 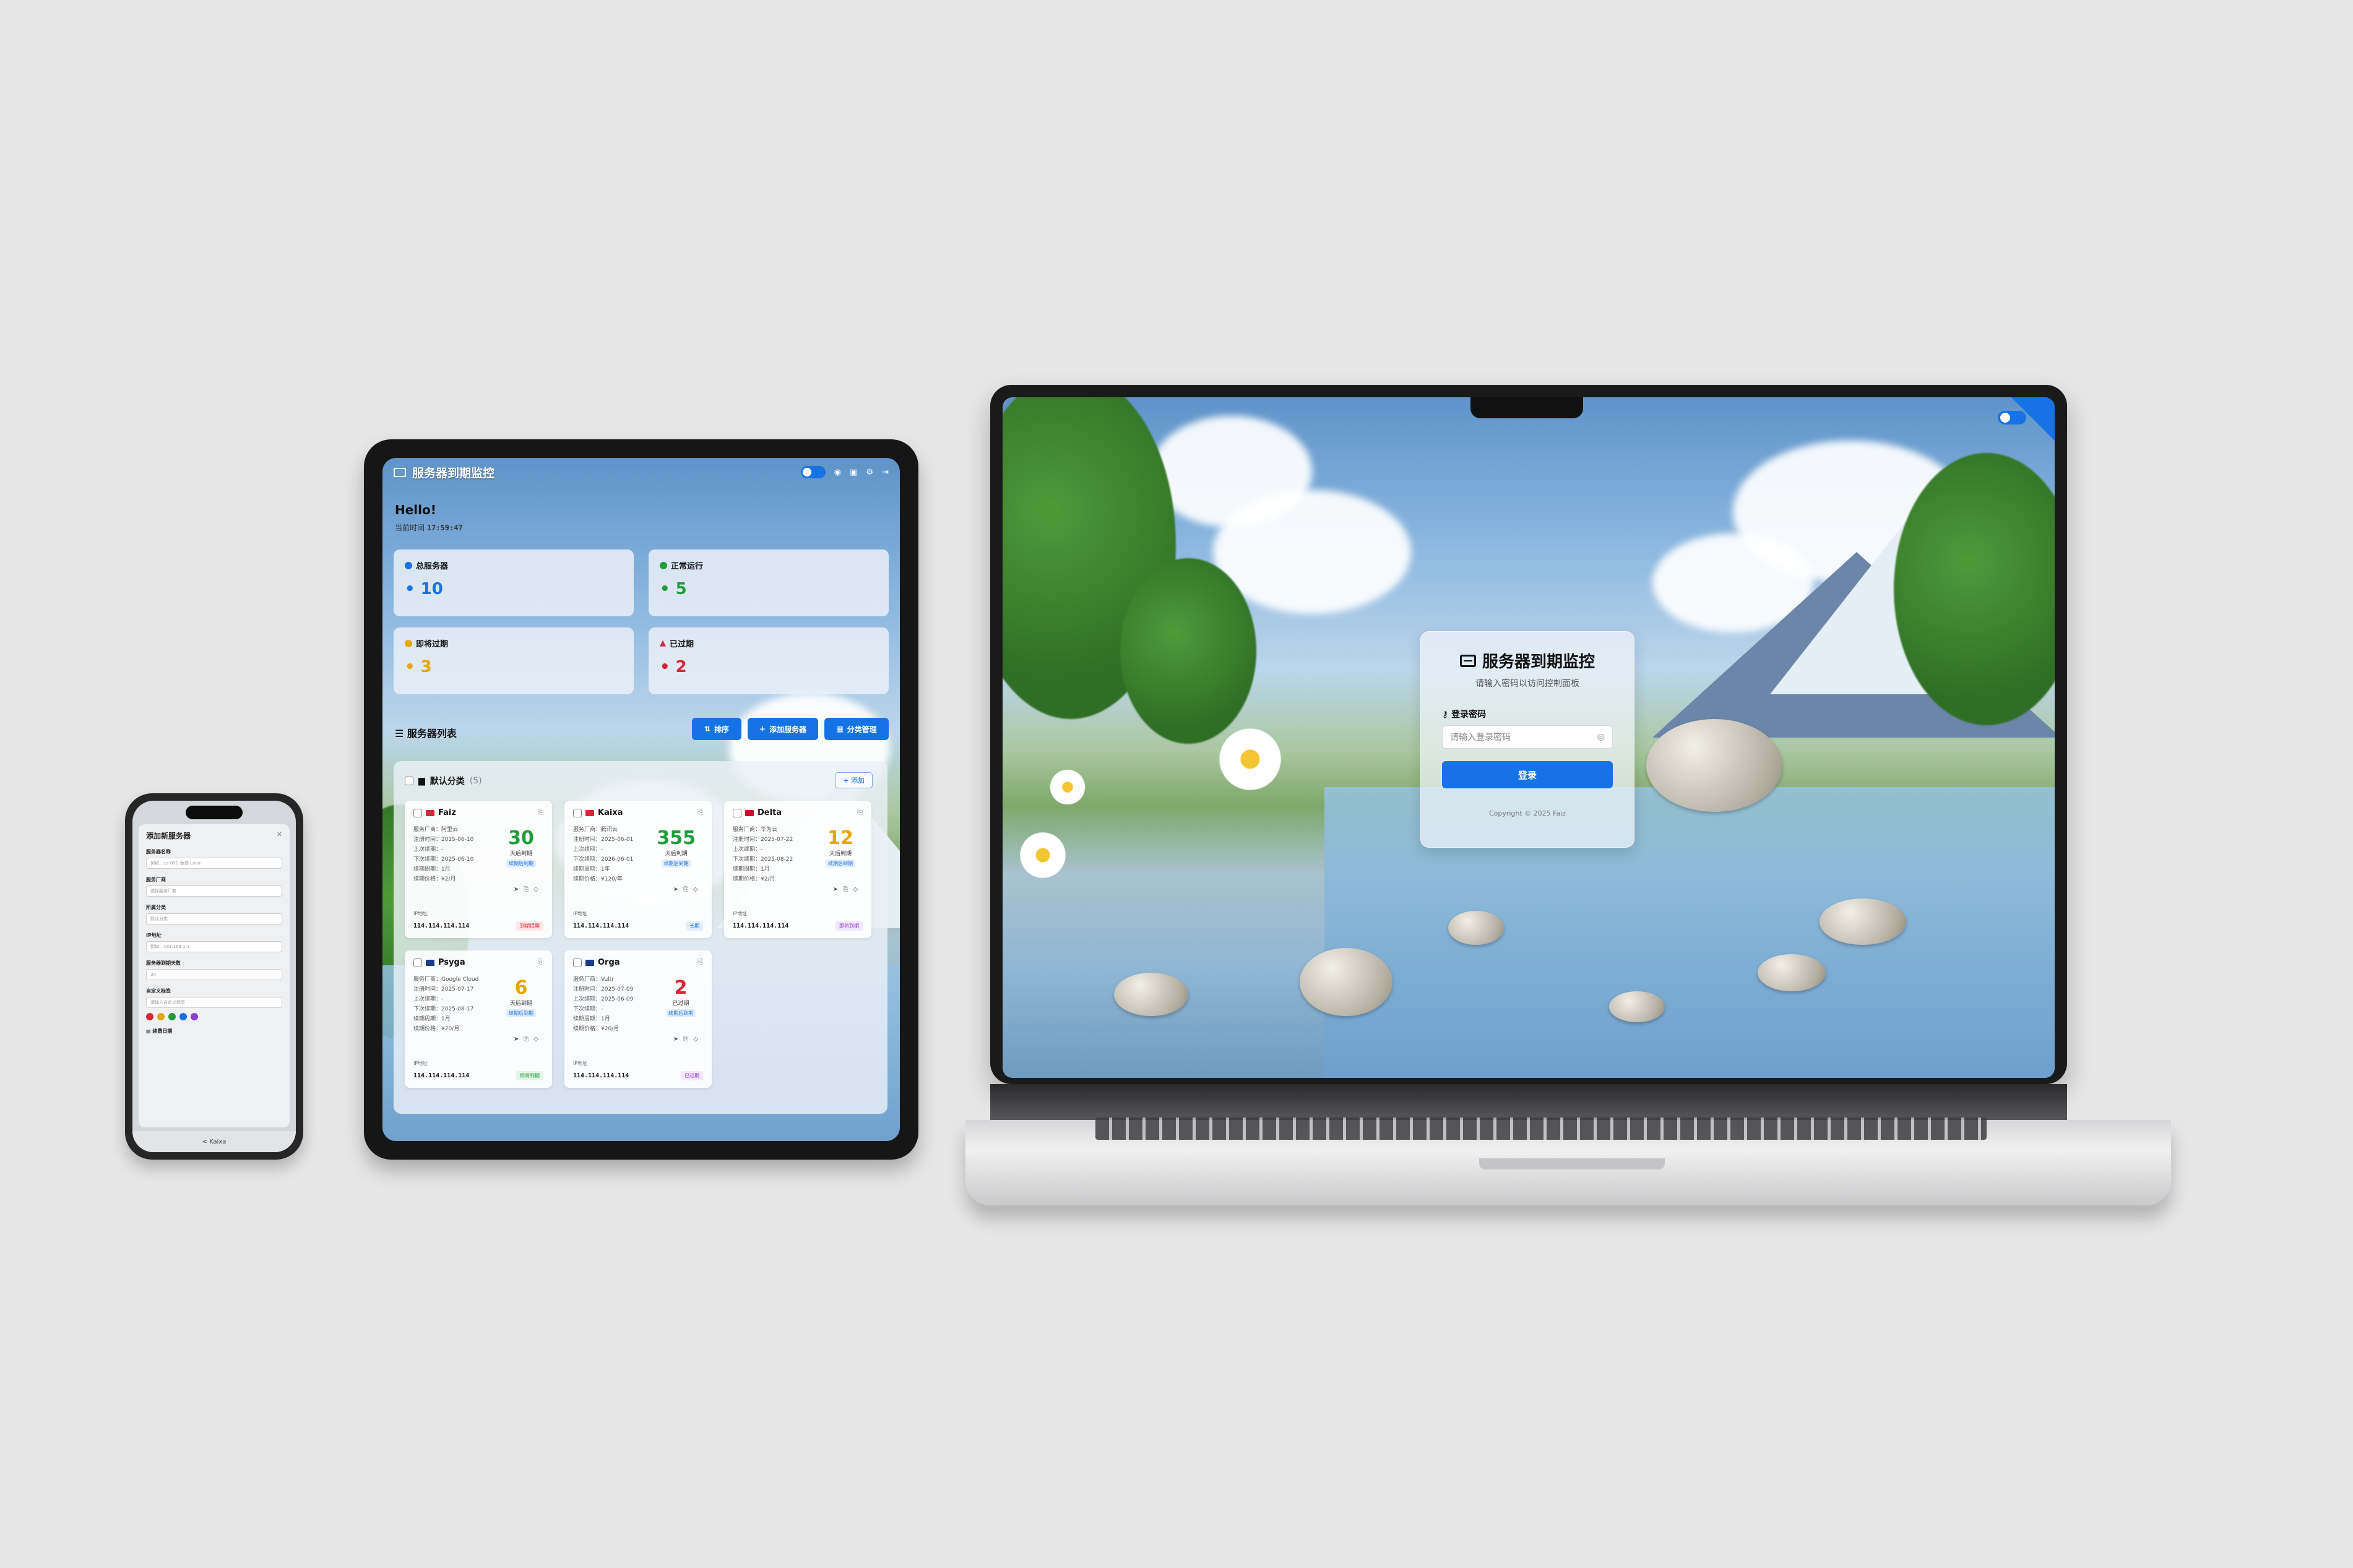 I want to click on close-icon: ✕, so click(x=279, y=834).